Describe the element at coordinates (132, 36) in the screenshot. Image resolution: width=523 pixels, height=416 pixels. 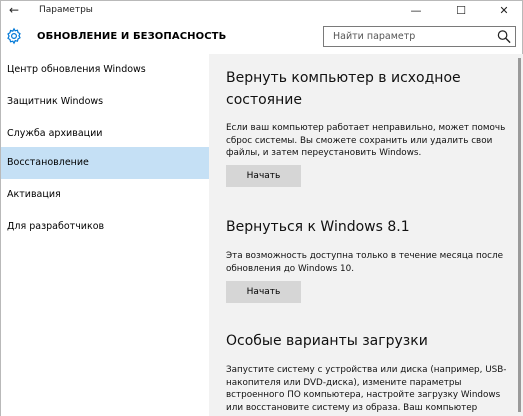
I see `page-title: ОБНОВЛЕНИЕ И БЕЗОПАСНОСТЬ` at that location.